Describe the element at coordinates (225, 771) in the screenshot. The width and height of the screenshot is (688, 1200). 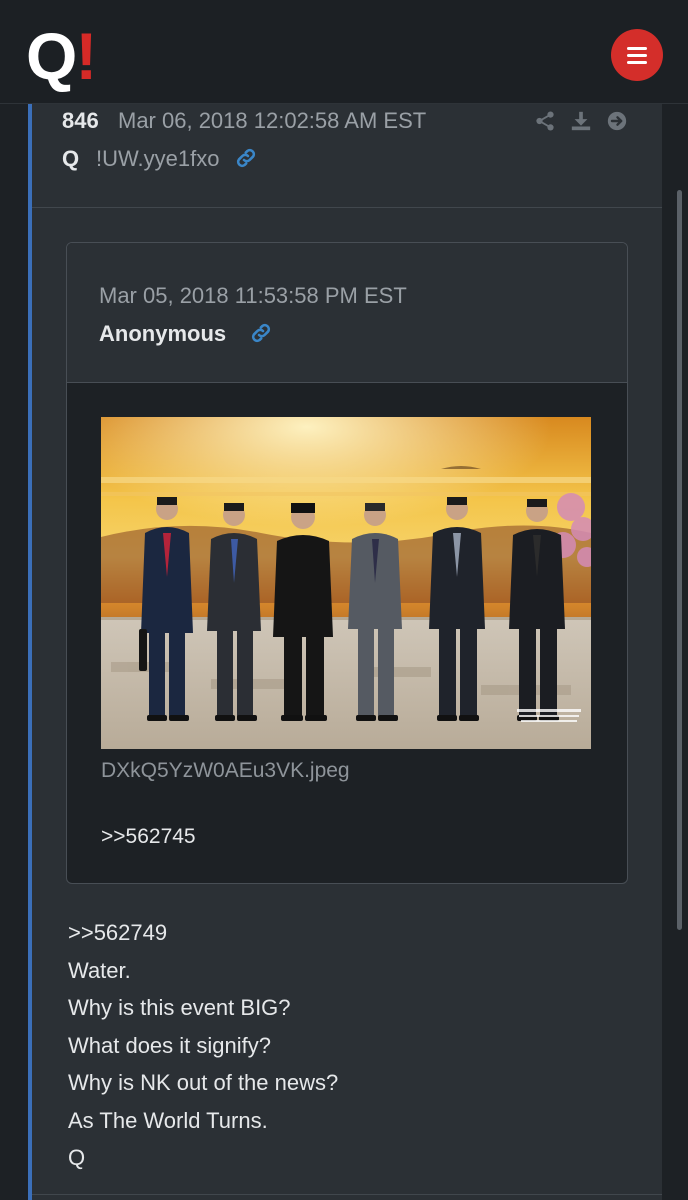
I see `image-filename: DXkQ5YzW0AEu3VK.jpeg` at that location.